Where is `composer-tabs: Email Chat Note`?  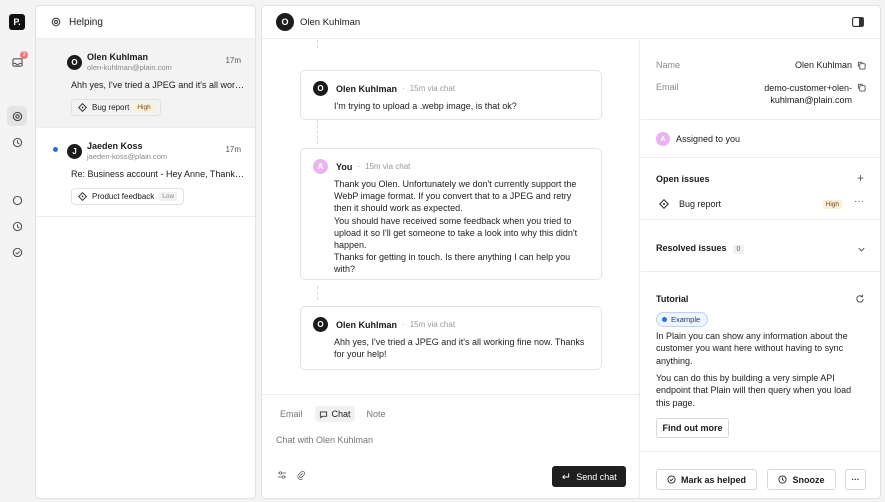
composer-tabs: Email Chat Note is located at coordinates (333, 414).